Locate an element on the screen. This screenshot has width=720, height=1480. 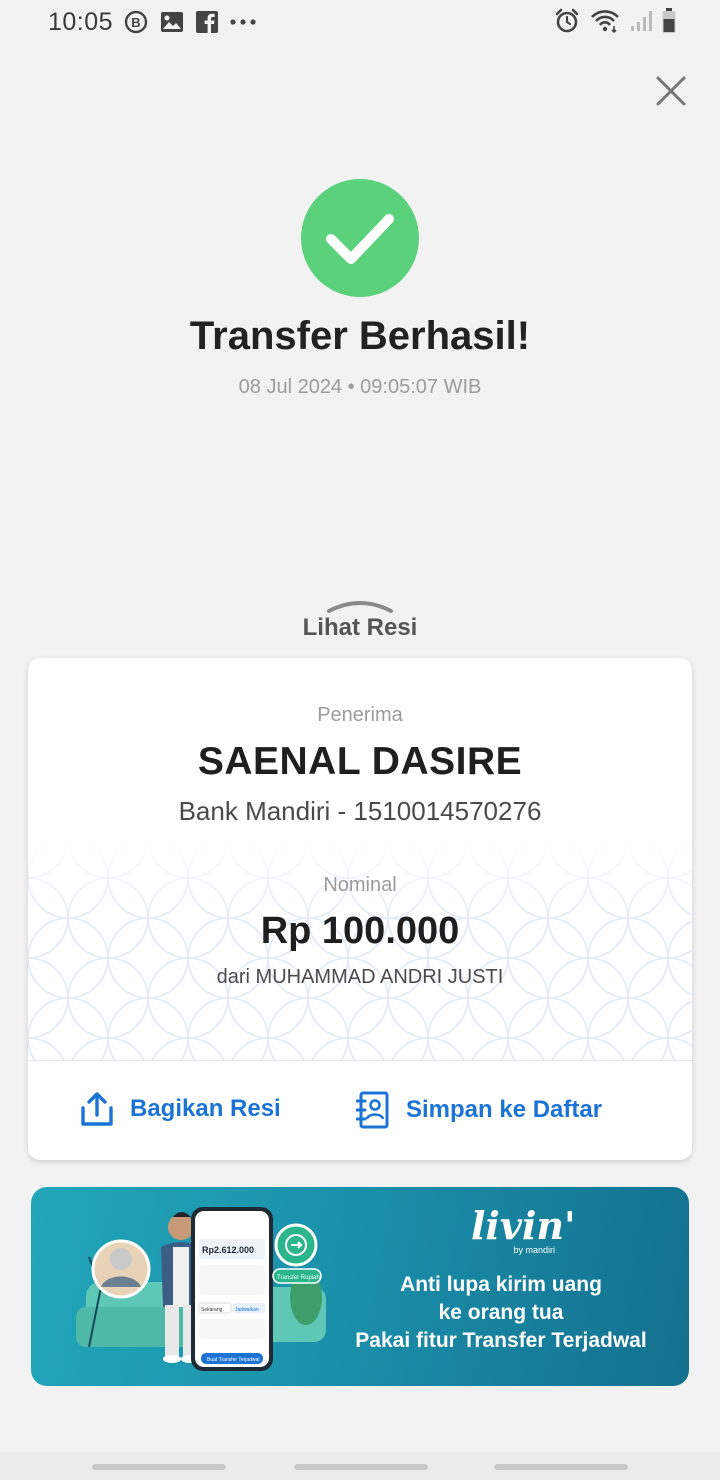
transfer-amount: Rp 100.000 is located at coordinates (360, 931).